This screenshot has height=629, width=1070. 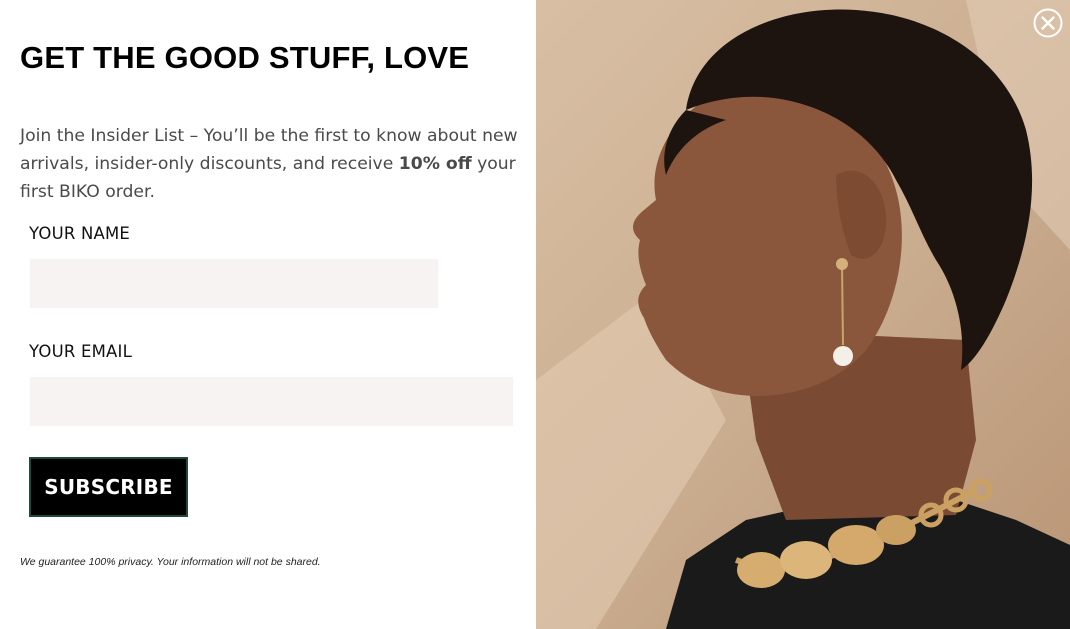 What do you see at coordinates (271, 401) in the screenshot?
I see `email-field` at bounding box center [271, 401].